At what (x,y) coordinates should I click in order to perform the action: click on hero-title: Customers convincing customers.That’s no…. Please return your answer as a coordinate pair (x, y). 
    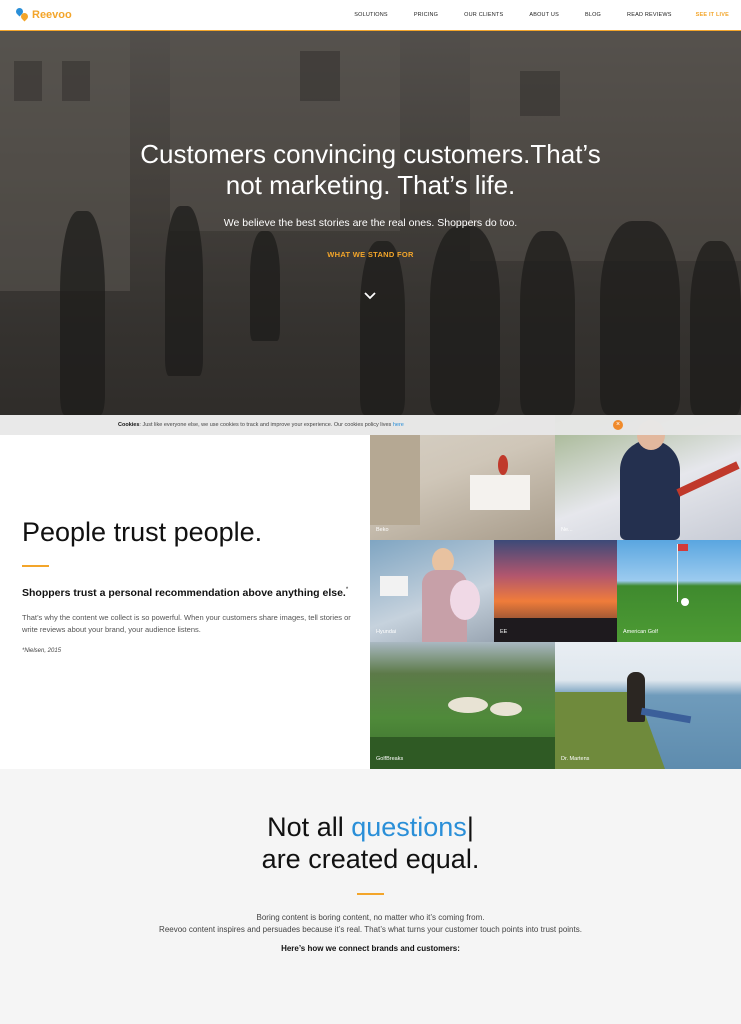
    Looking at the image, I should click on (370, 170).